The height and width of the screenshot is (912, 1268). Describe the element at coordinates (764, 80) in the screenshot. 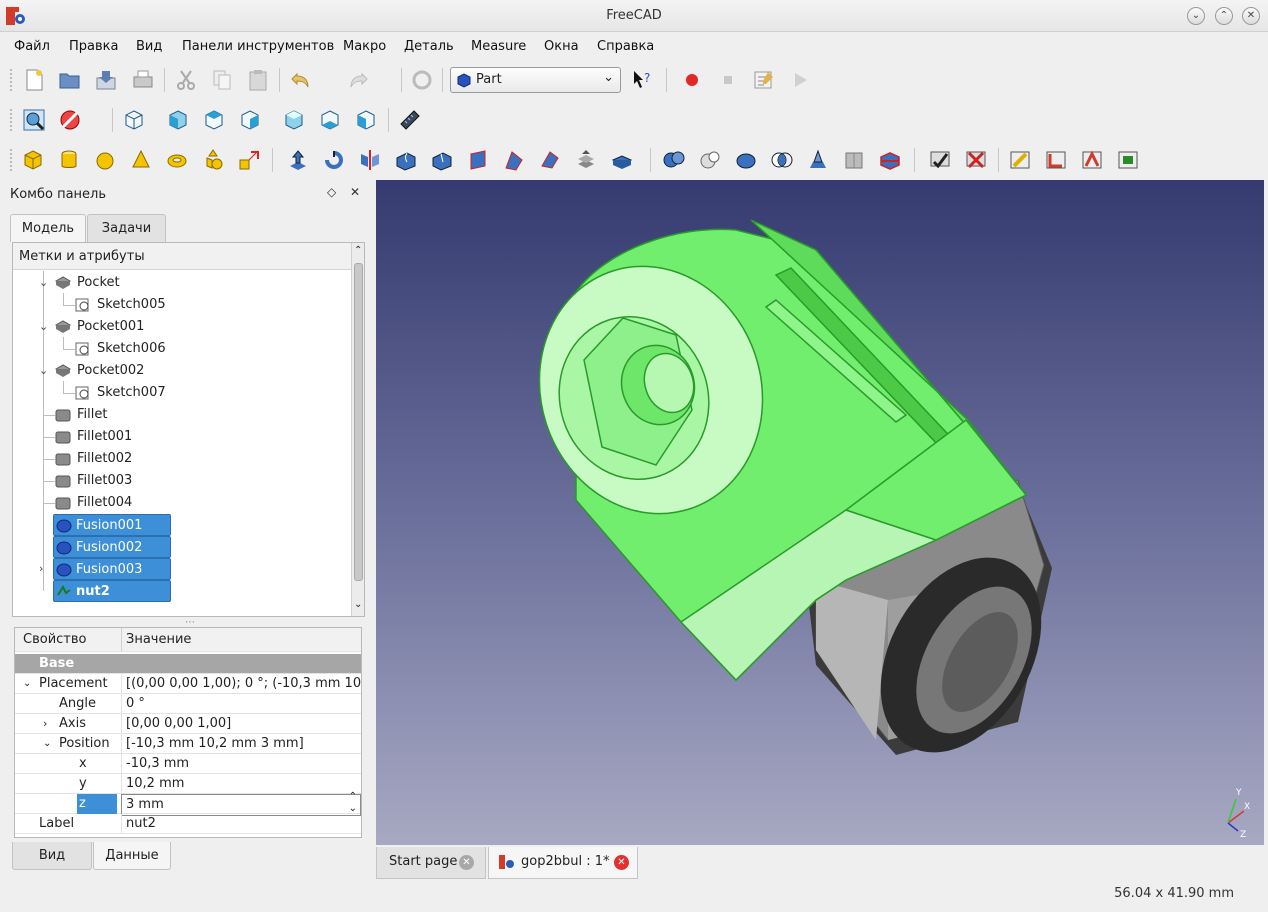

I see `macro-editor-icon` at that location.